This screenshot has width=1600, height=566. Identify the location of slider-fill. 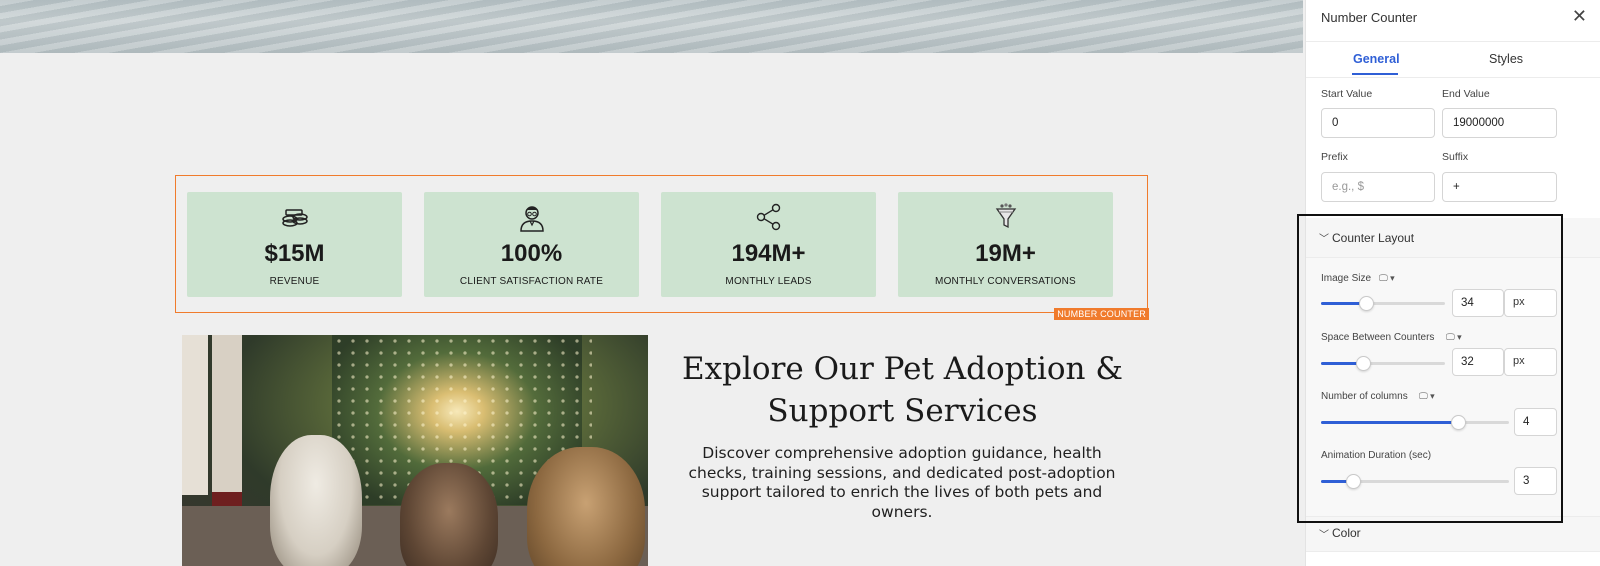
(1389, 422).